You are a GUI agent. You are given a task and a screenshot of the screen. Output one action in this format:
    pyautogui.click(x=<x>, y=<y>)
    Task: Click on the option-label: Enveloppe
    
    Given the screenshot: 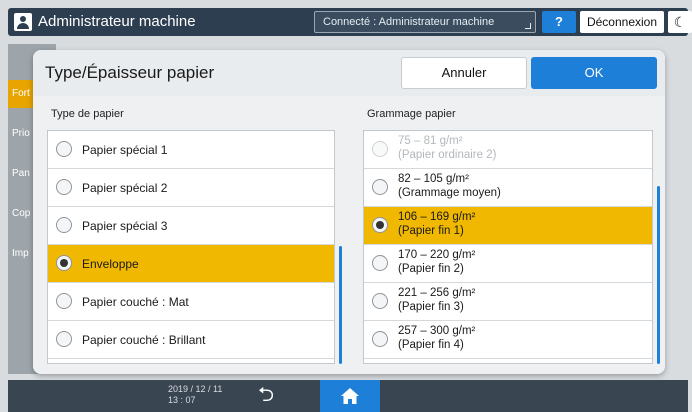 What is the action you would take?
    pyautogui.click(x=110, y=264)
    